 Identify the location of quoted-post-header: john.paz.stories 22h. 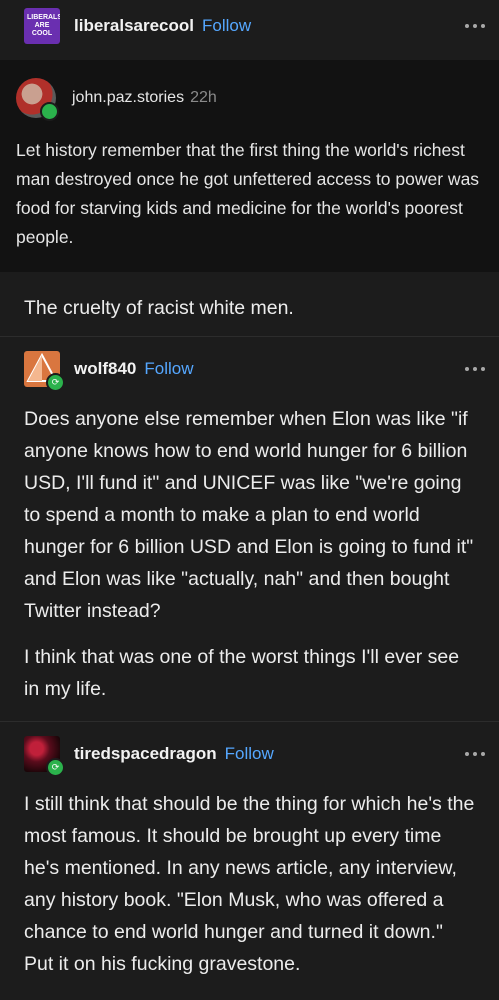
(249, 99).